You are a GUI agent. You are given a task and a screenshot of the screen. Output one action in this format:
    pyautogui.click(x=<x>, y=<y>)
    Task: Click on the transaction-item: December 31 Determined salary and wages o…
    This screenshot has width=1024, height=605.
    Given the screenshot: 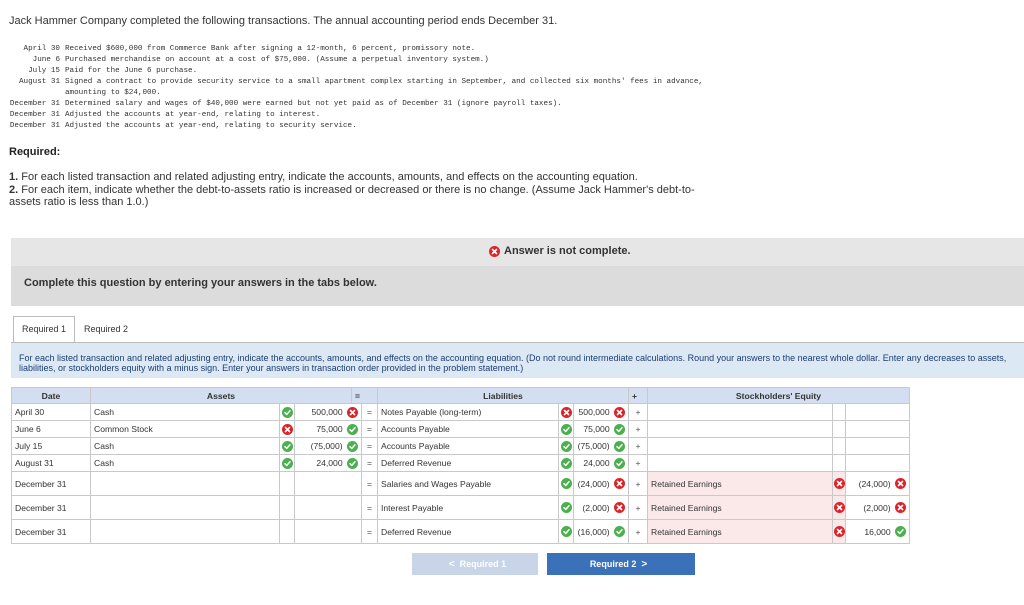 What is the action you would take?
    pyautogui.click(x=353, y=104)
    